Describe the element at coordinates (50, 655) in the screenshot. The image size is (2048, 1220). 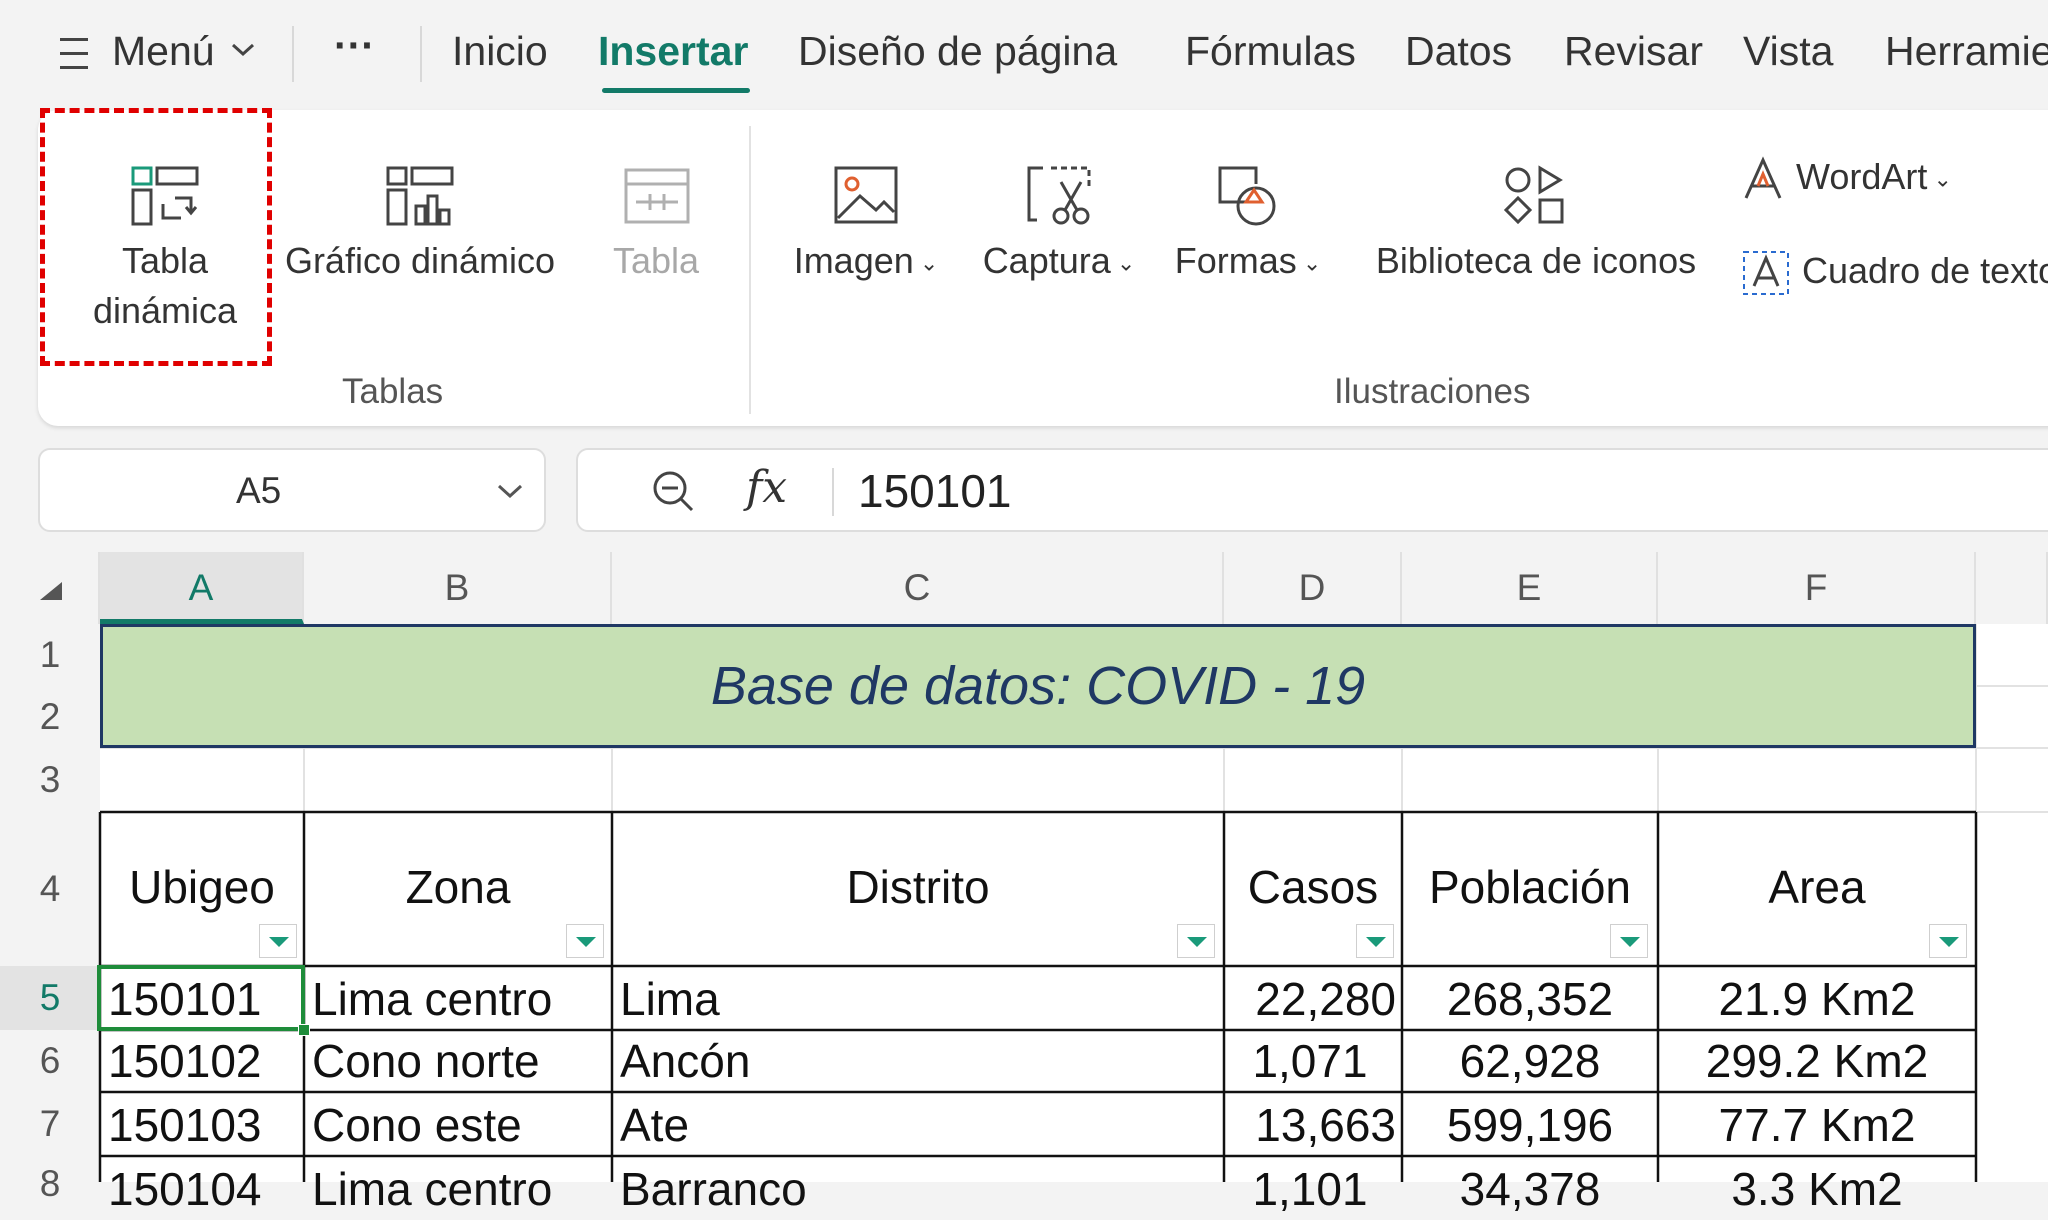
I see `row-header-1: 1` at that location.